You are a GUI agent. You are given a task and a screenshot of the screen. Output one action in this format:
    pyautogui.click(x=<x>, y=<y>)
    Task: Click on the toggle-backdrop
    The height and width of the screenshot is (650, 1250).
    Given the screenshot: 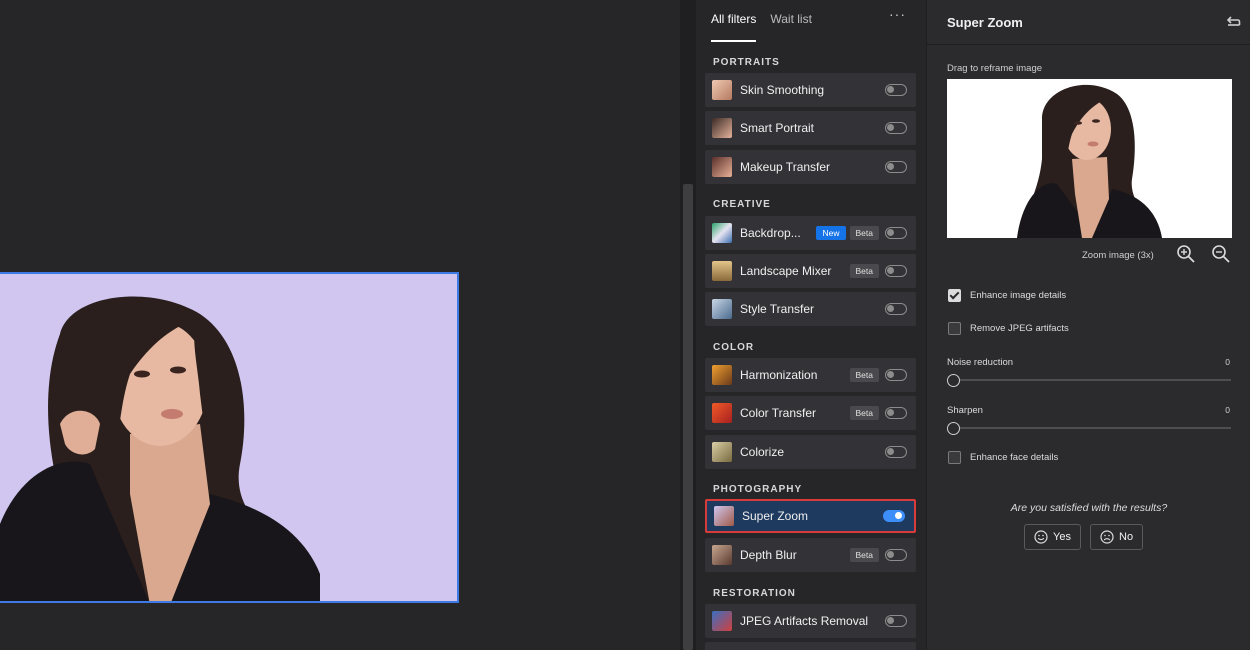 What is the action you would take?
    pyautogui.click(x=896, y=233)
    